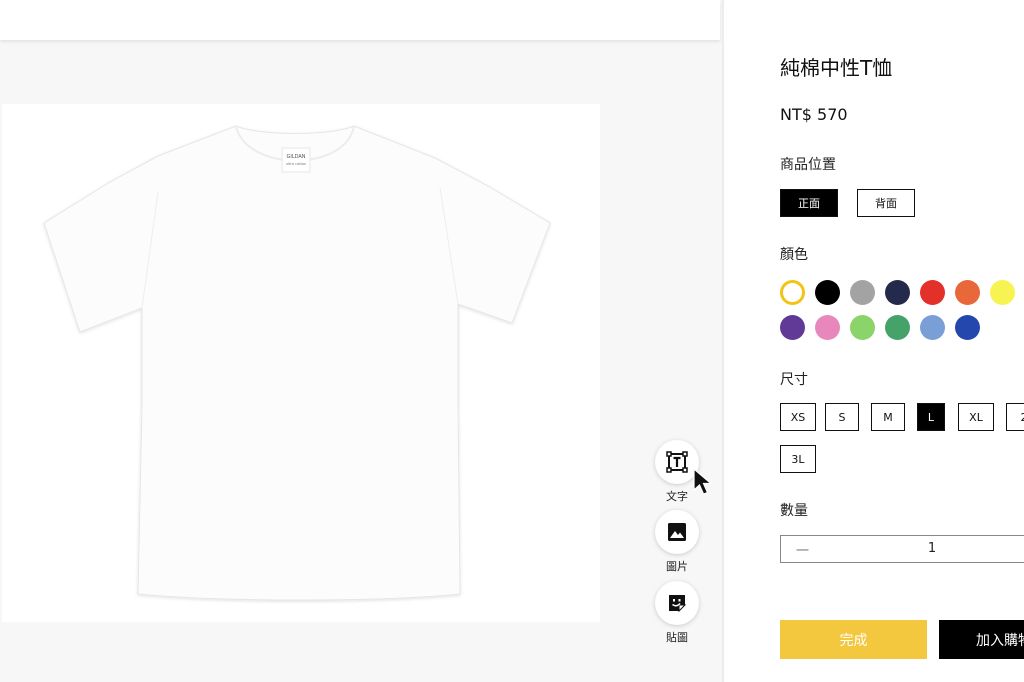  Describe the element at coordinates (981, 639) in the screenshot. I see `add-to-cart-button: 加入購物車` at that location.